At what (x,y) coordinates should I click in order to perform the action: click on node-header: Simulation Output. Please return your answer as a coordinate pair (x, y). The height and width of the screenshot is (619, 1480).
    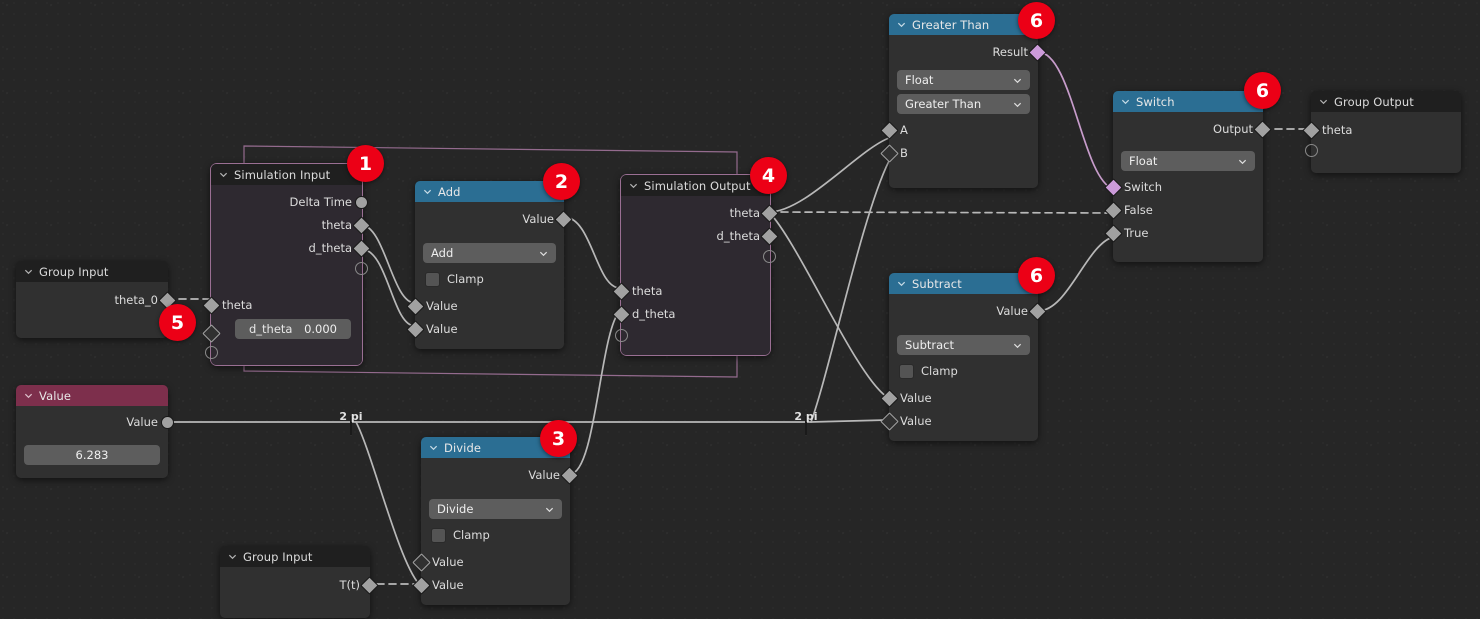
    Looking at the image, I should click on (695, 185).